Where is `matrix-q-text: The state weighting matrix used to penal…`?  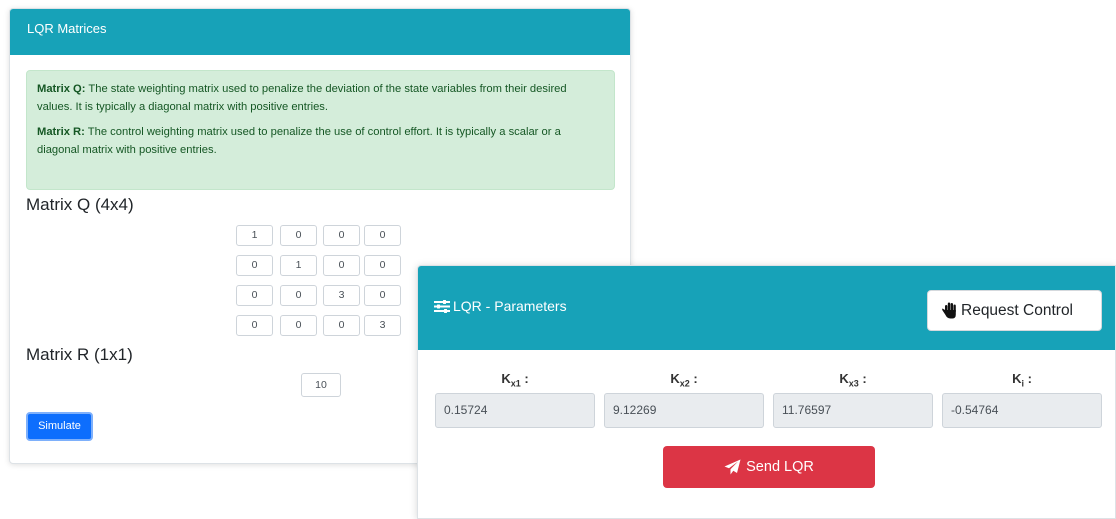 matrix-q-text: The state weighting matrix used to penal… is located at coordinates (302, 98).